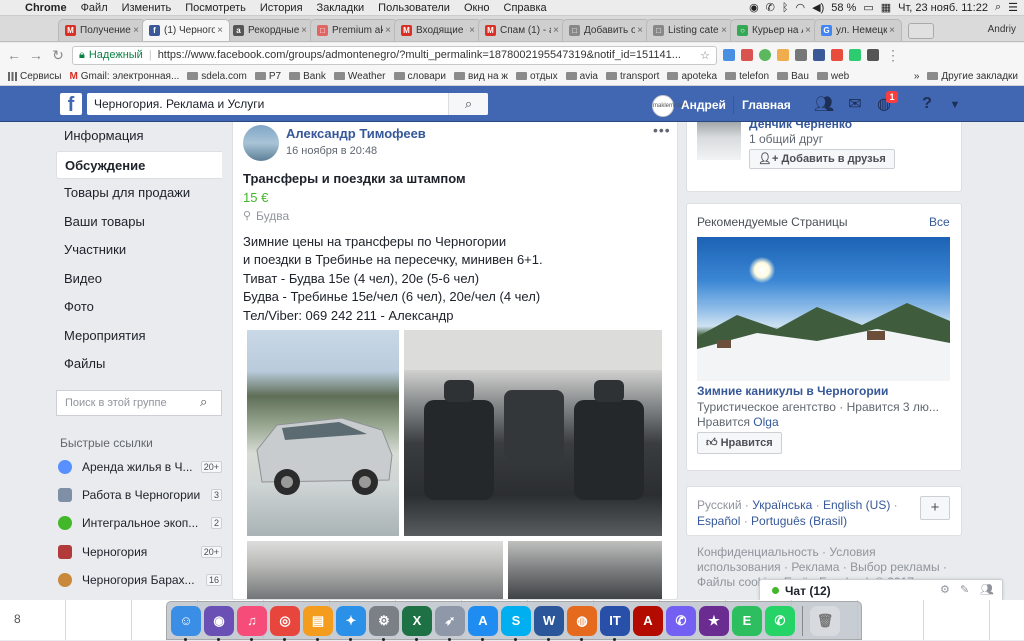 The width and height of the screenshot is (1024, 641). I want to click on acrobat-icon: A, so click(648, 620).